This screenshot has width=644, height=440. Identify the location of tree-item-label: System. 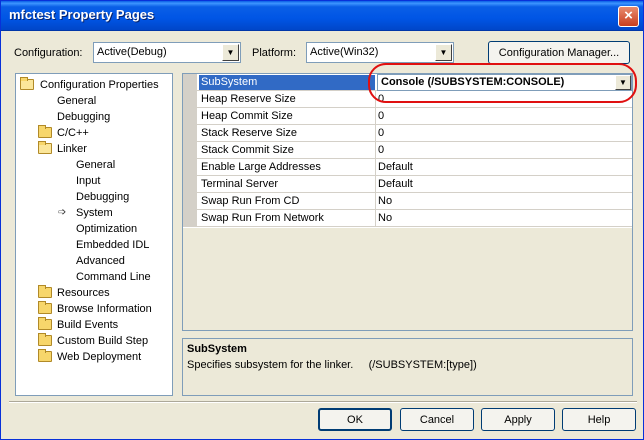
(94, 213).